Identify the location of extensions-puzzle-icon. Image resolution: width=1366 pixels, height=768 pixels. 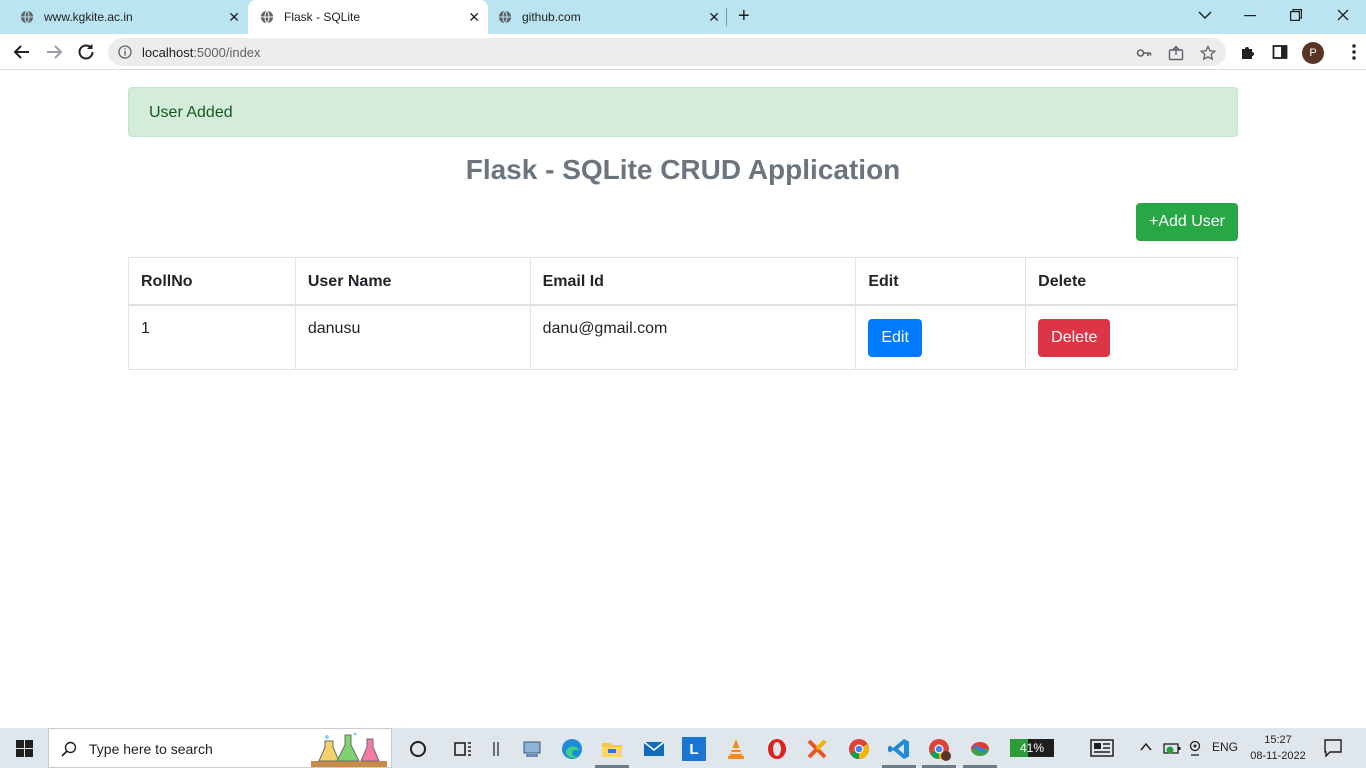
(1248, 52).